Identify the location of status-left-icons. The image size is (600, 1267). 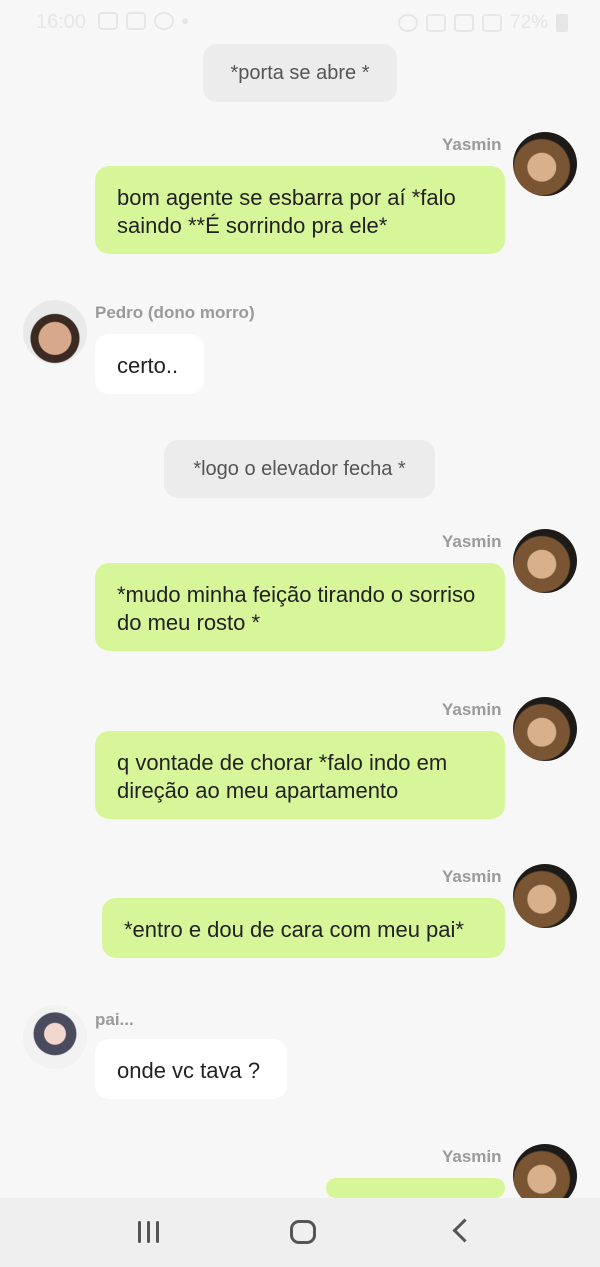
(143, 21).